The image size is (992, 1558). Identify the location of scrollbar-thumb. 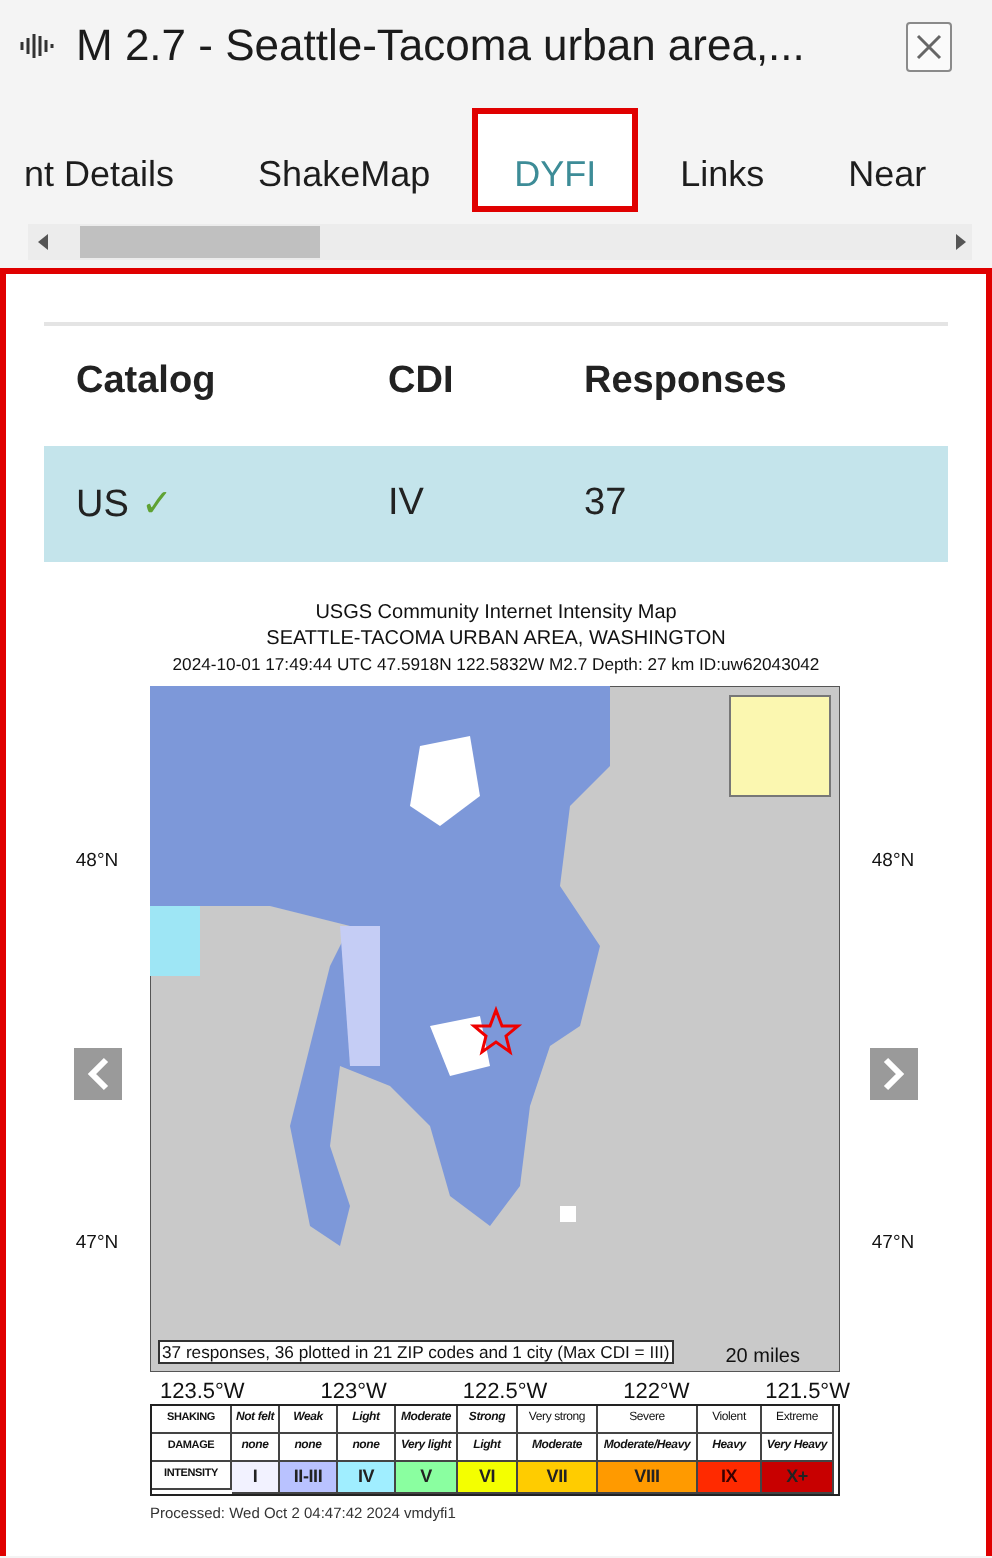
(200, 242).